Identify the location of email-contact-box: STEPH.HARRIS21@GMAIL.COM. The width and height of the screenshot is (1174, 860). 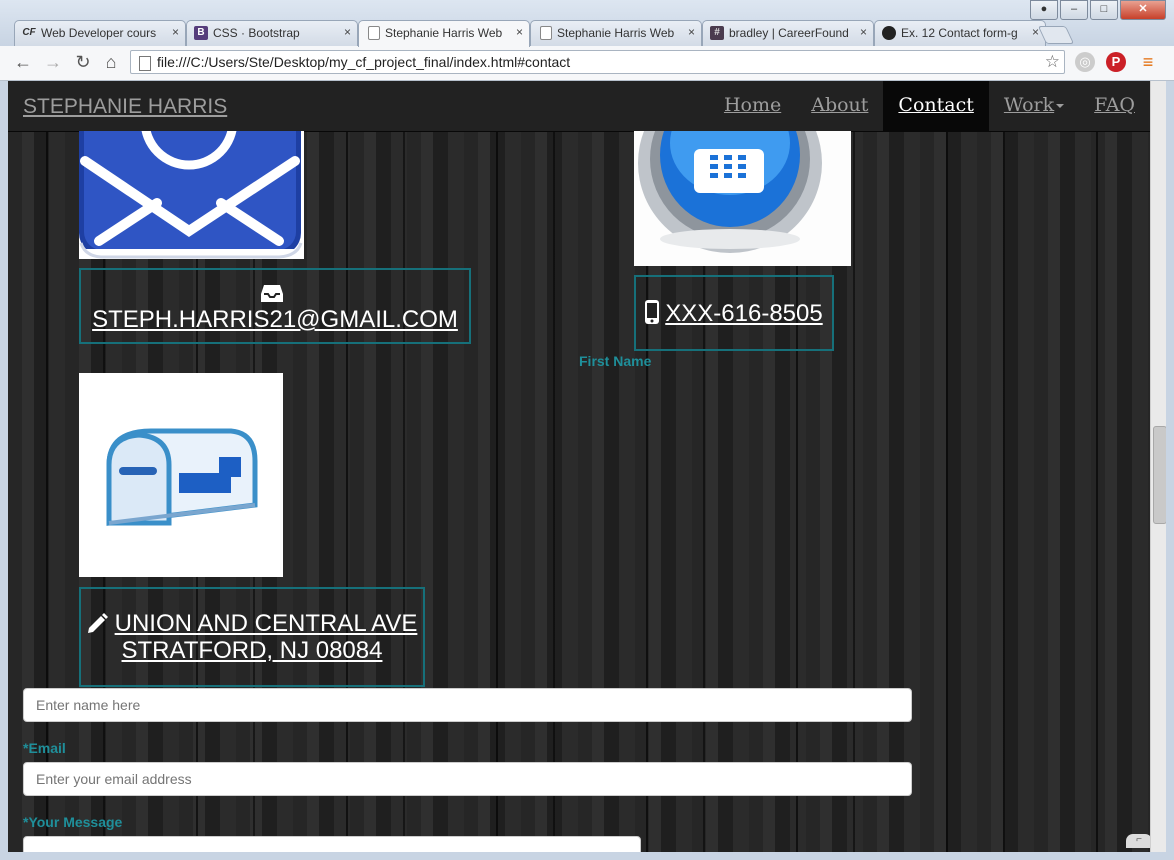
(275, 306).